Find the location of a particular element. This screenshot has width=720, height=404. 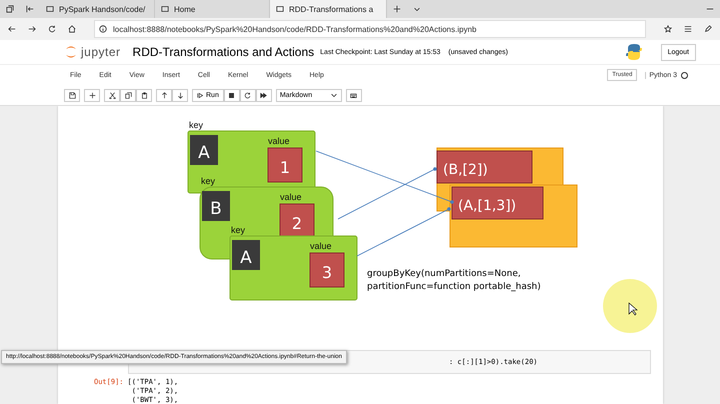

back-tabs-icon is located at coordinates (30, 9).